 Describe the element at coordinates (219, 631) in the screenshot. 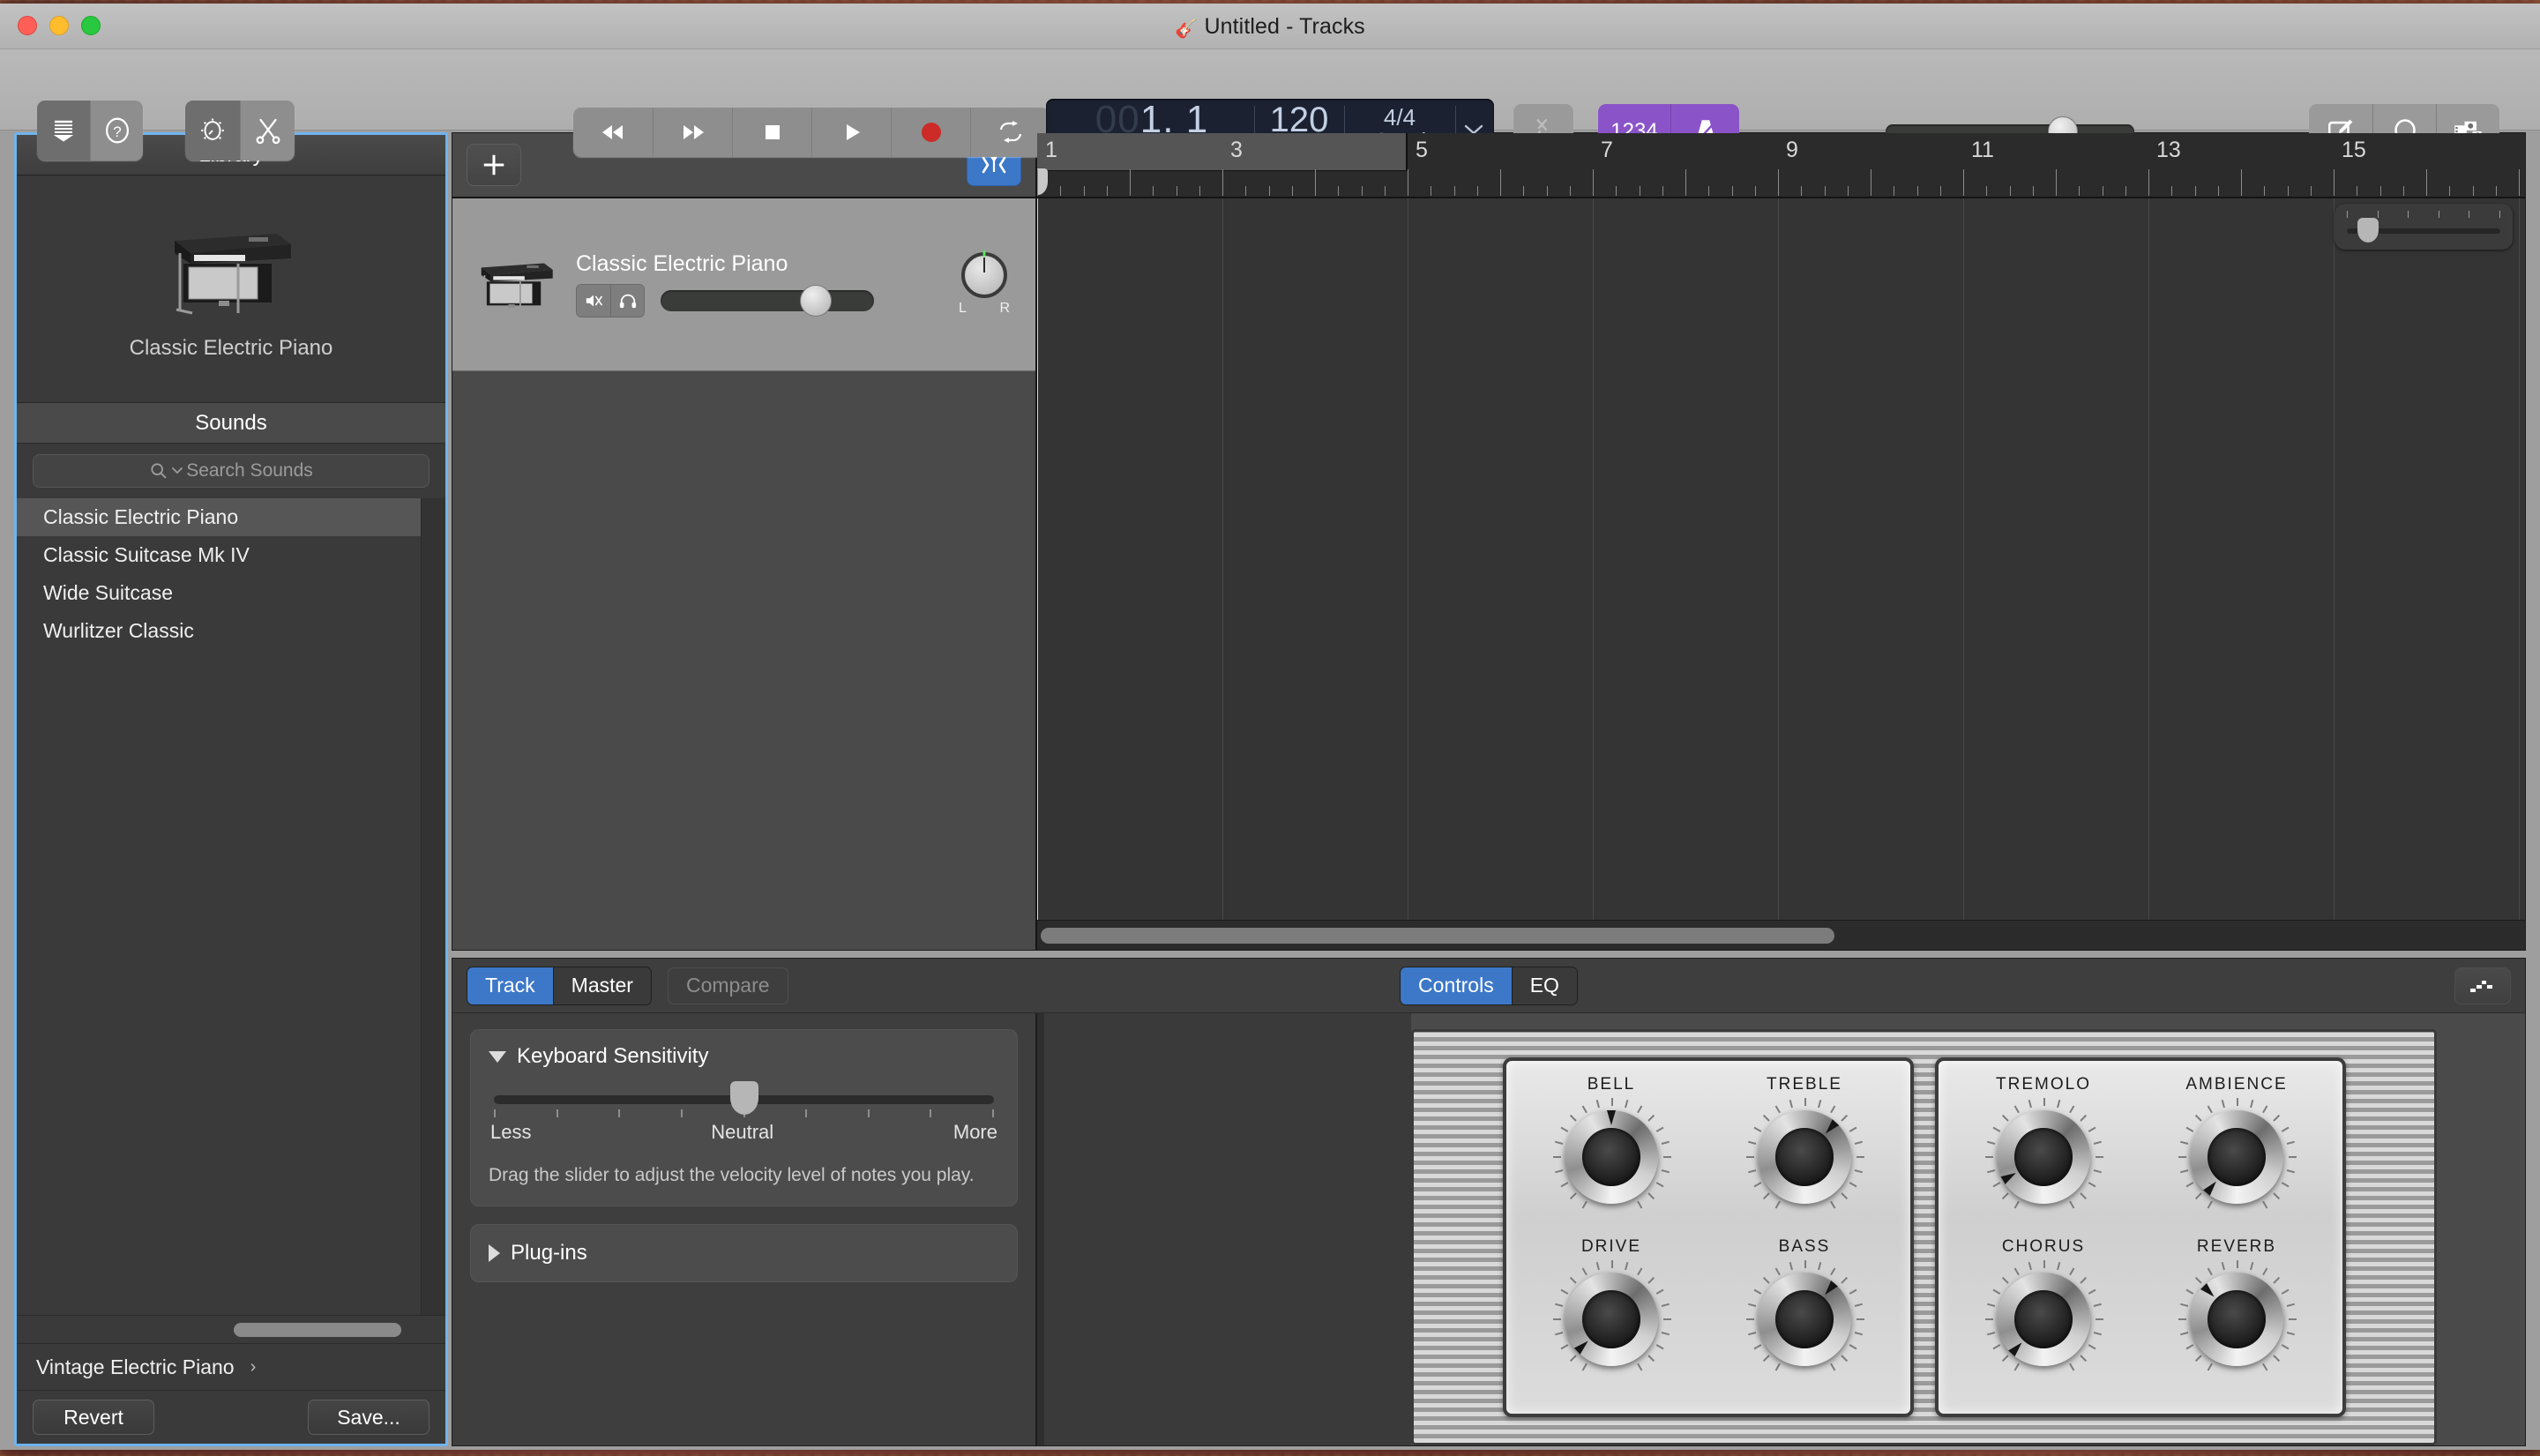

I see `sound-item-wurlitzer-classic: Wurlitzer Classic` at that location.